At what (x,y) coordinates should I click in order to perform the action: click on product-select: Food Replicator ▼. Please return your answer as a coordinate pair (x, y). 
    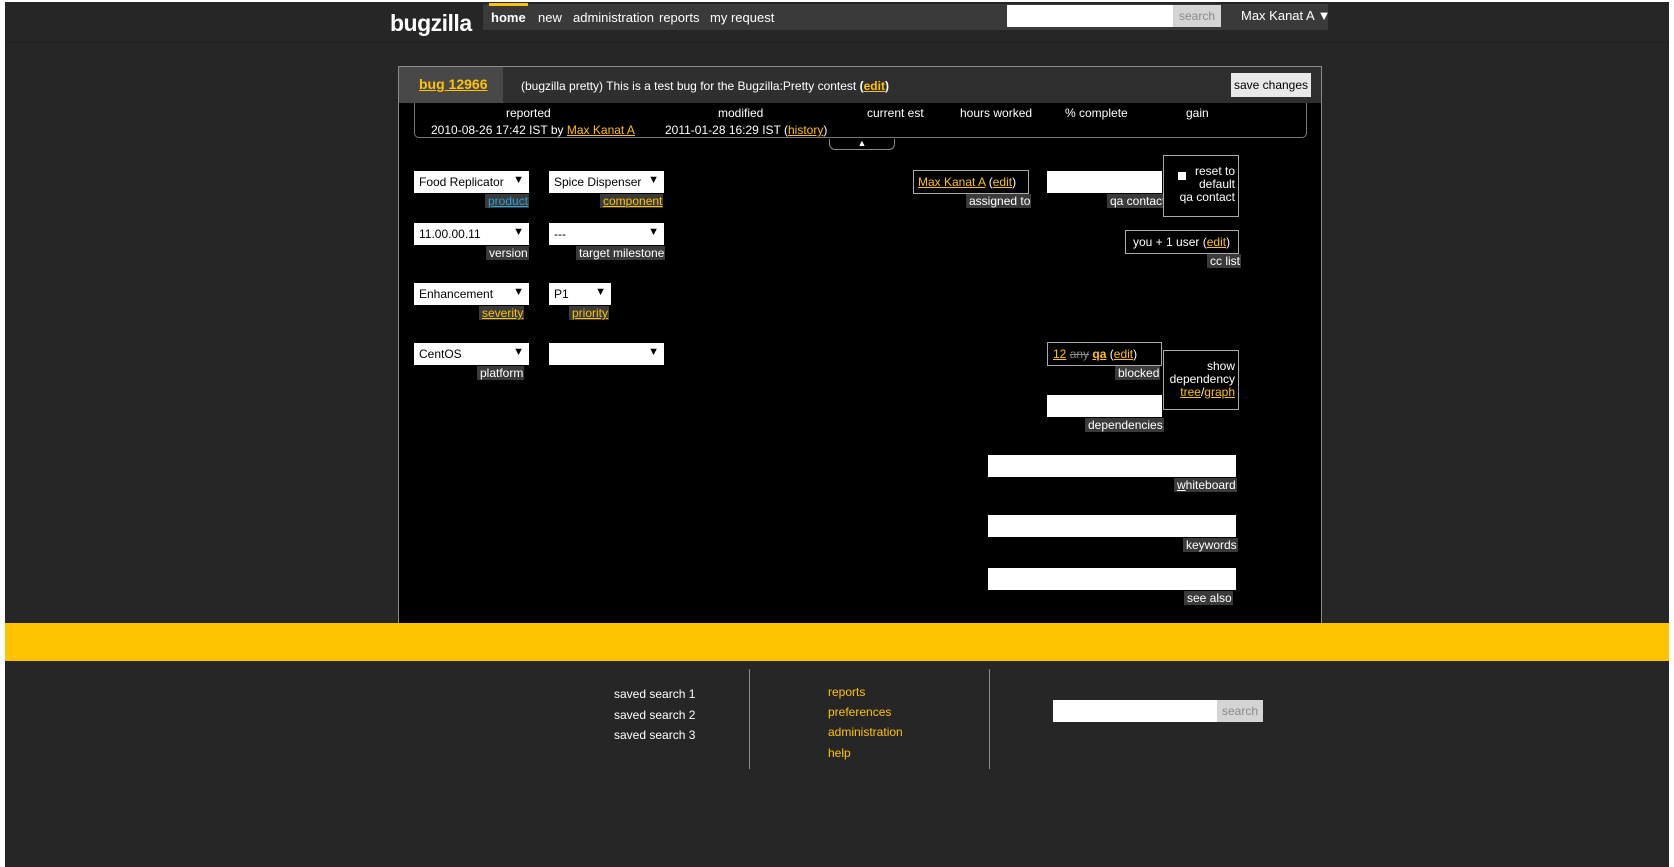
    Looking at the image, I should click on (471, 182).